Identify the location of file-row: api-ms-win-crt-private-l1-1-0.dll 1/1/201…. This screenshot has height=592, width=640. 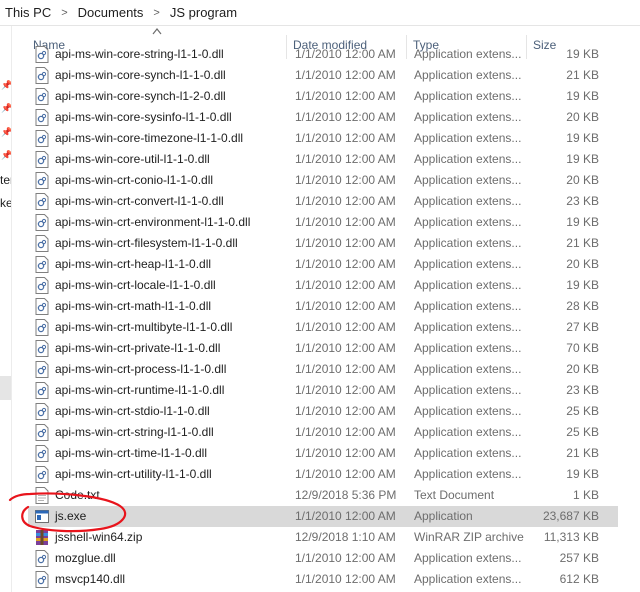
(323, 348).